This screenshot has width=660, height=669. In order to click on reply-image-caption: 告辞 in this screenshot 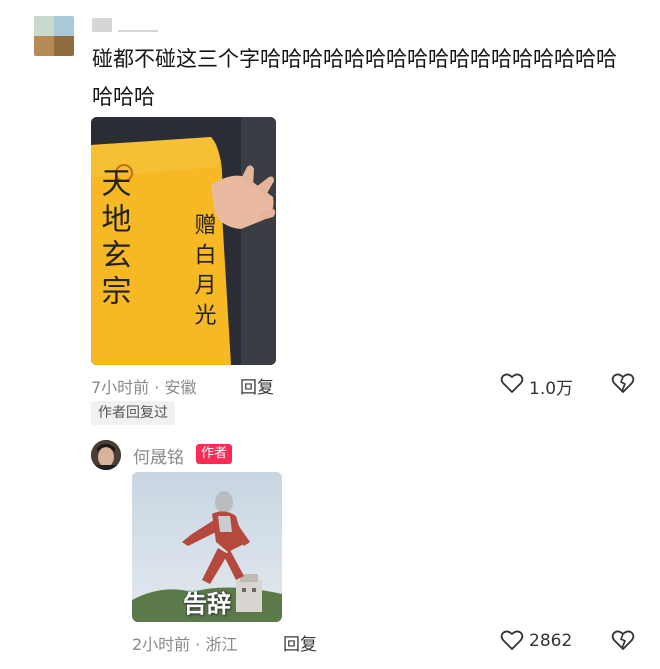, I will do `click(207, 604)`.